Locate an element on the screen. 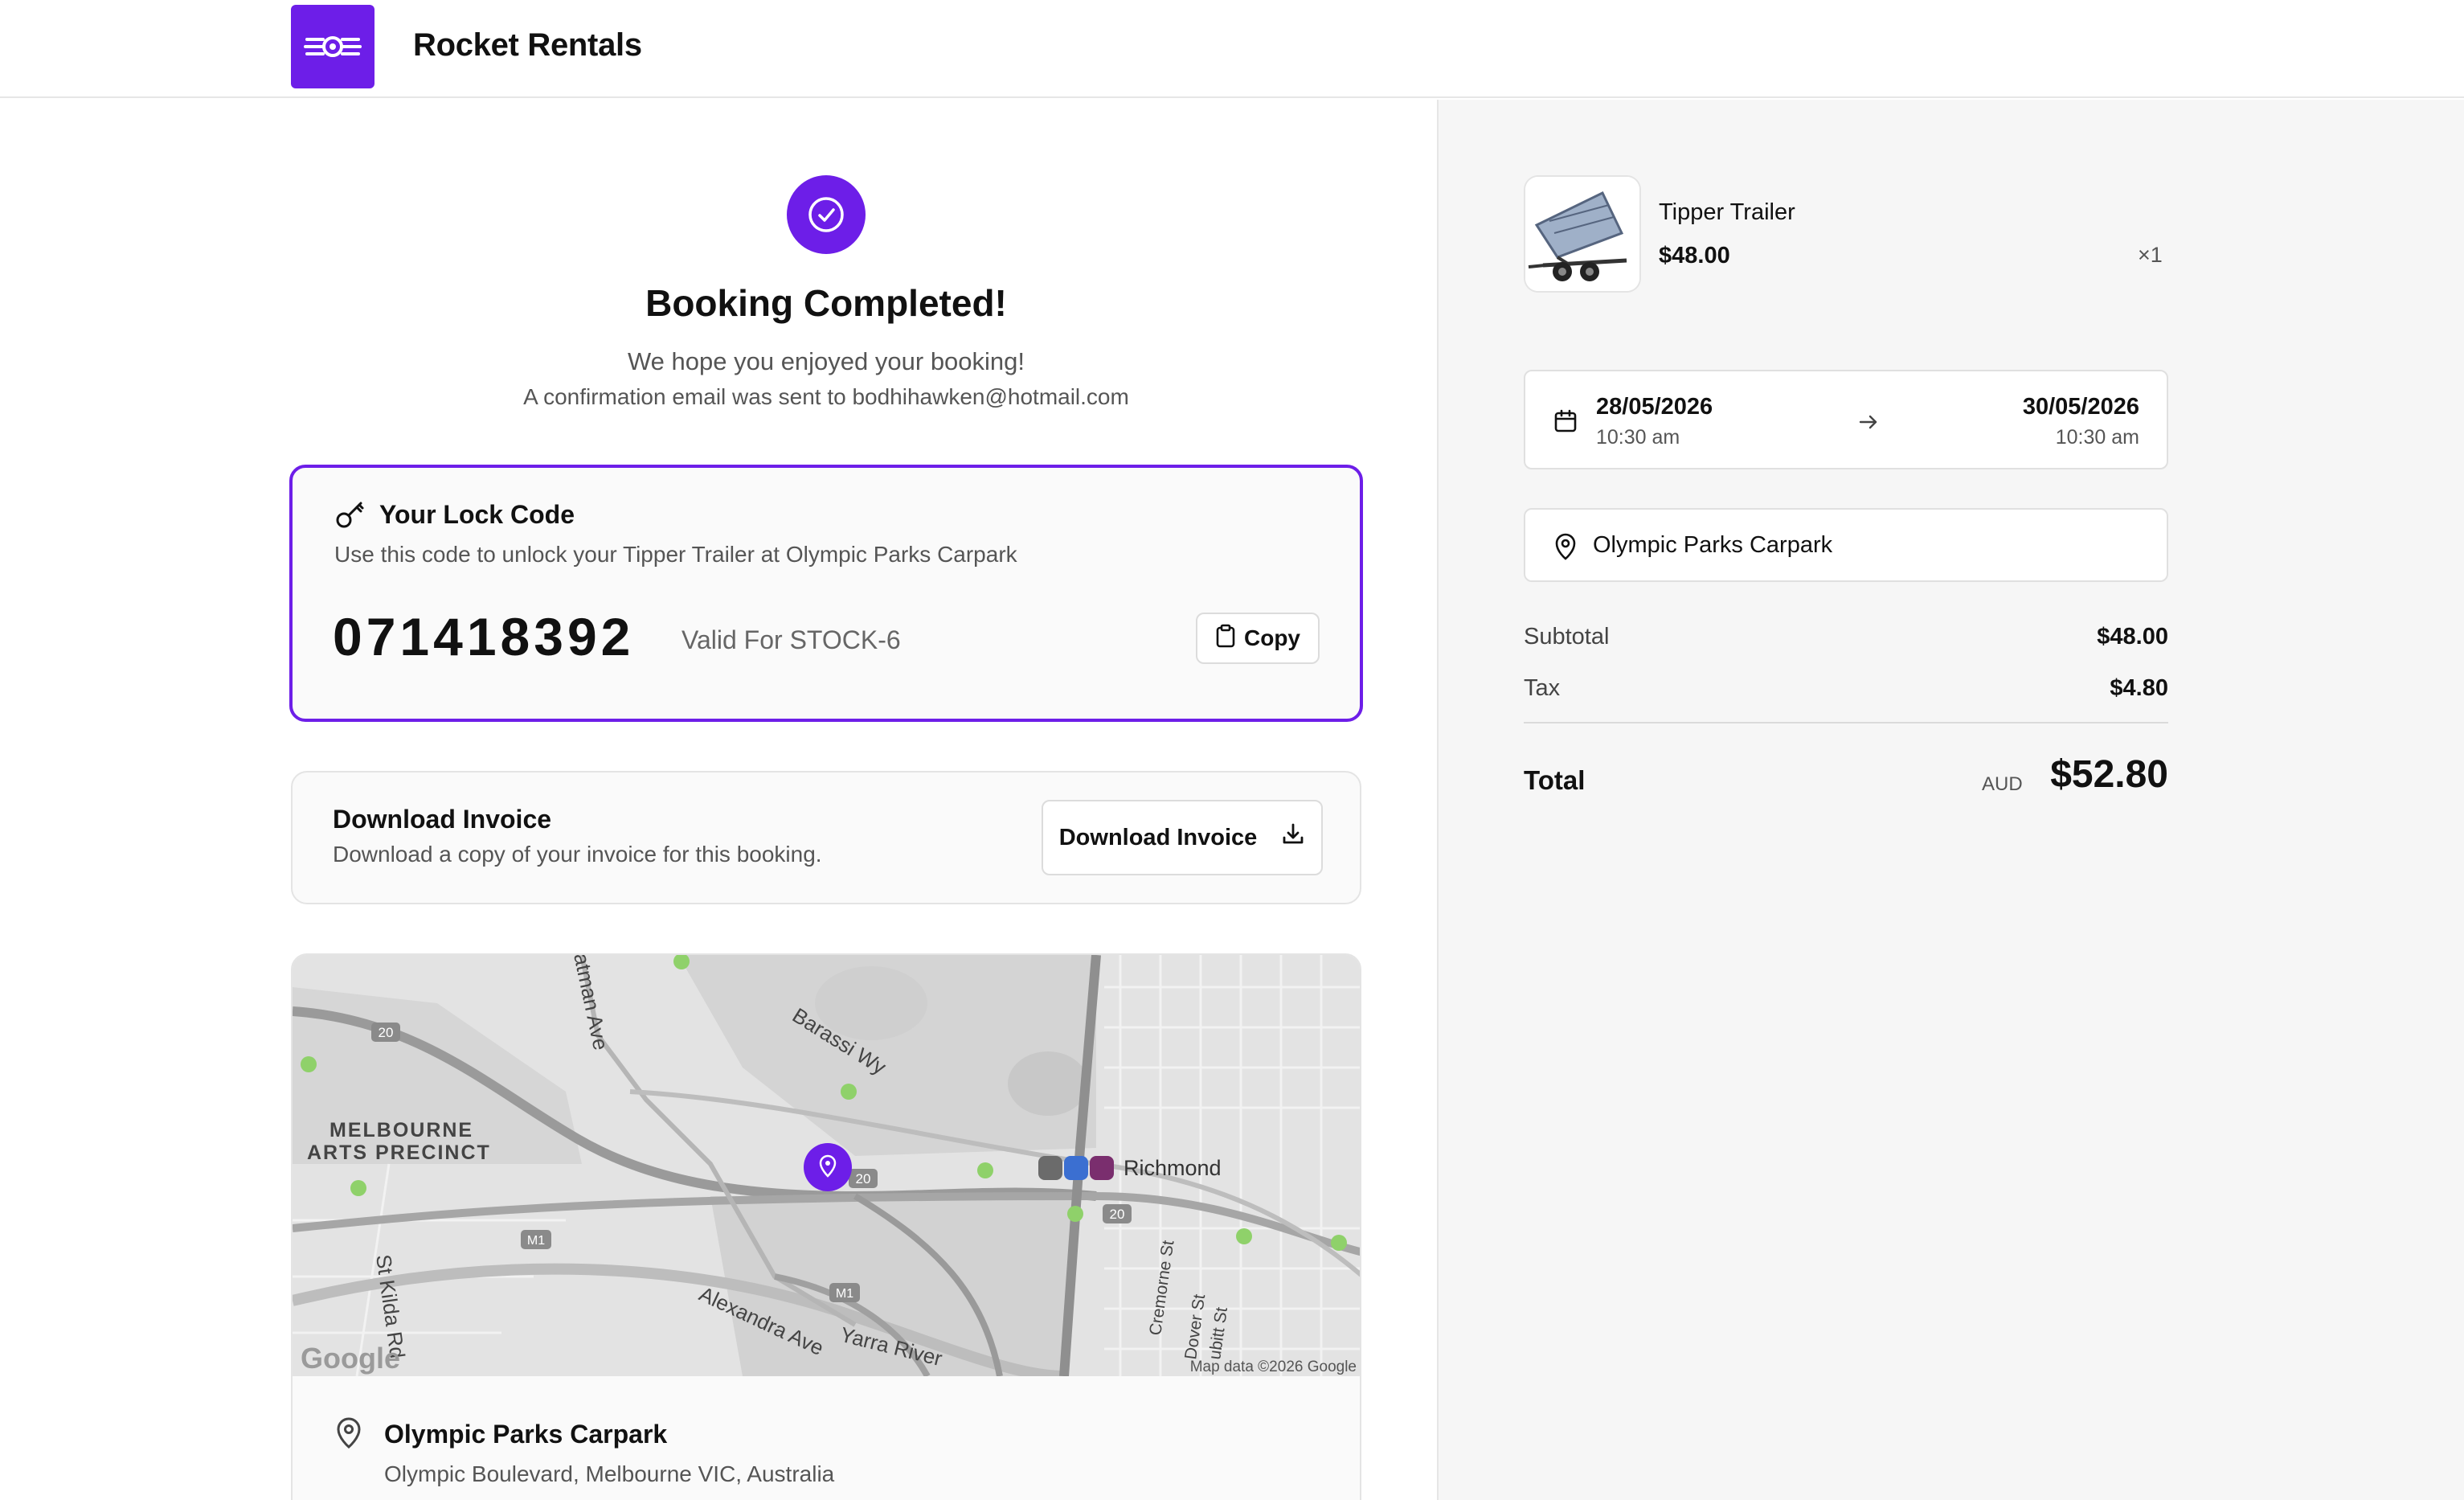 This screenshot has height=1500, width=2464. page-subtitle: We hope you enjoyed your booking! is located at coordinates (826, 361).